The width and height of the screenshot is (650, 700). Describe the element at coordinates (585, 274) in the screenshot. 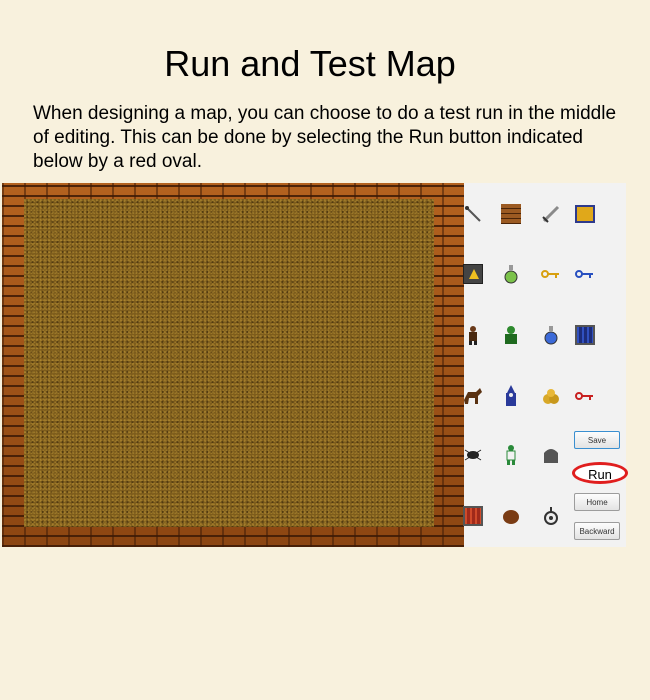

I see `blue-key-icon` at that location.